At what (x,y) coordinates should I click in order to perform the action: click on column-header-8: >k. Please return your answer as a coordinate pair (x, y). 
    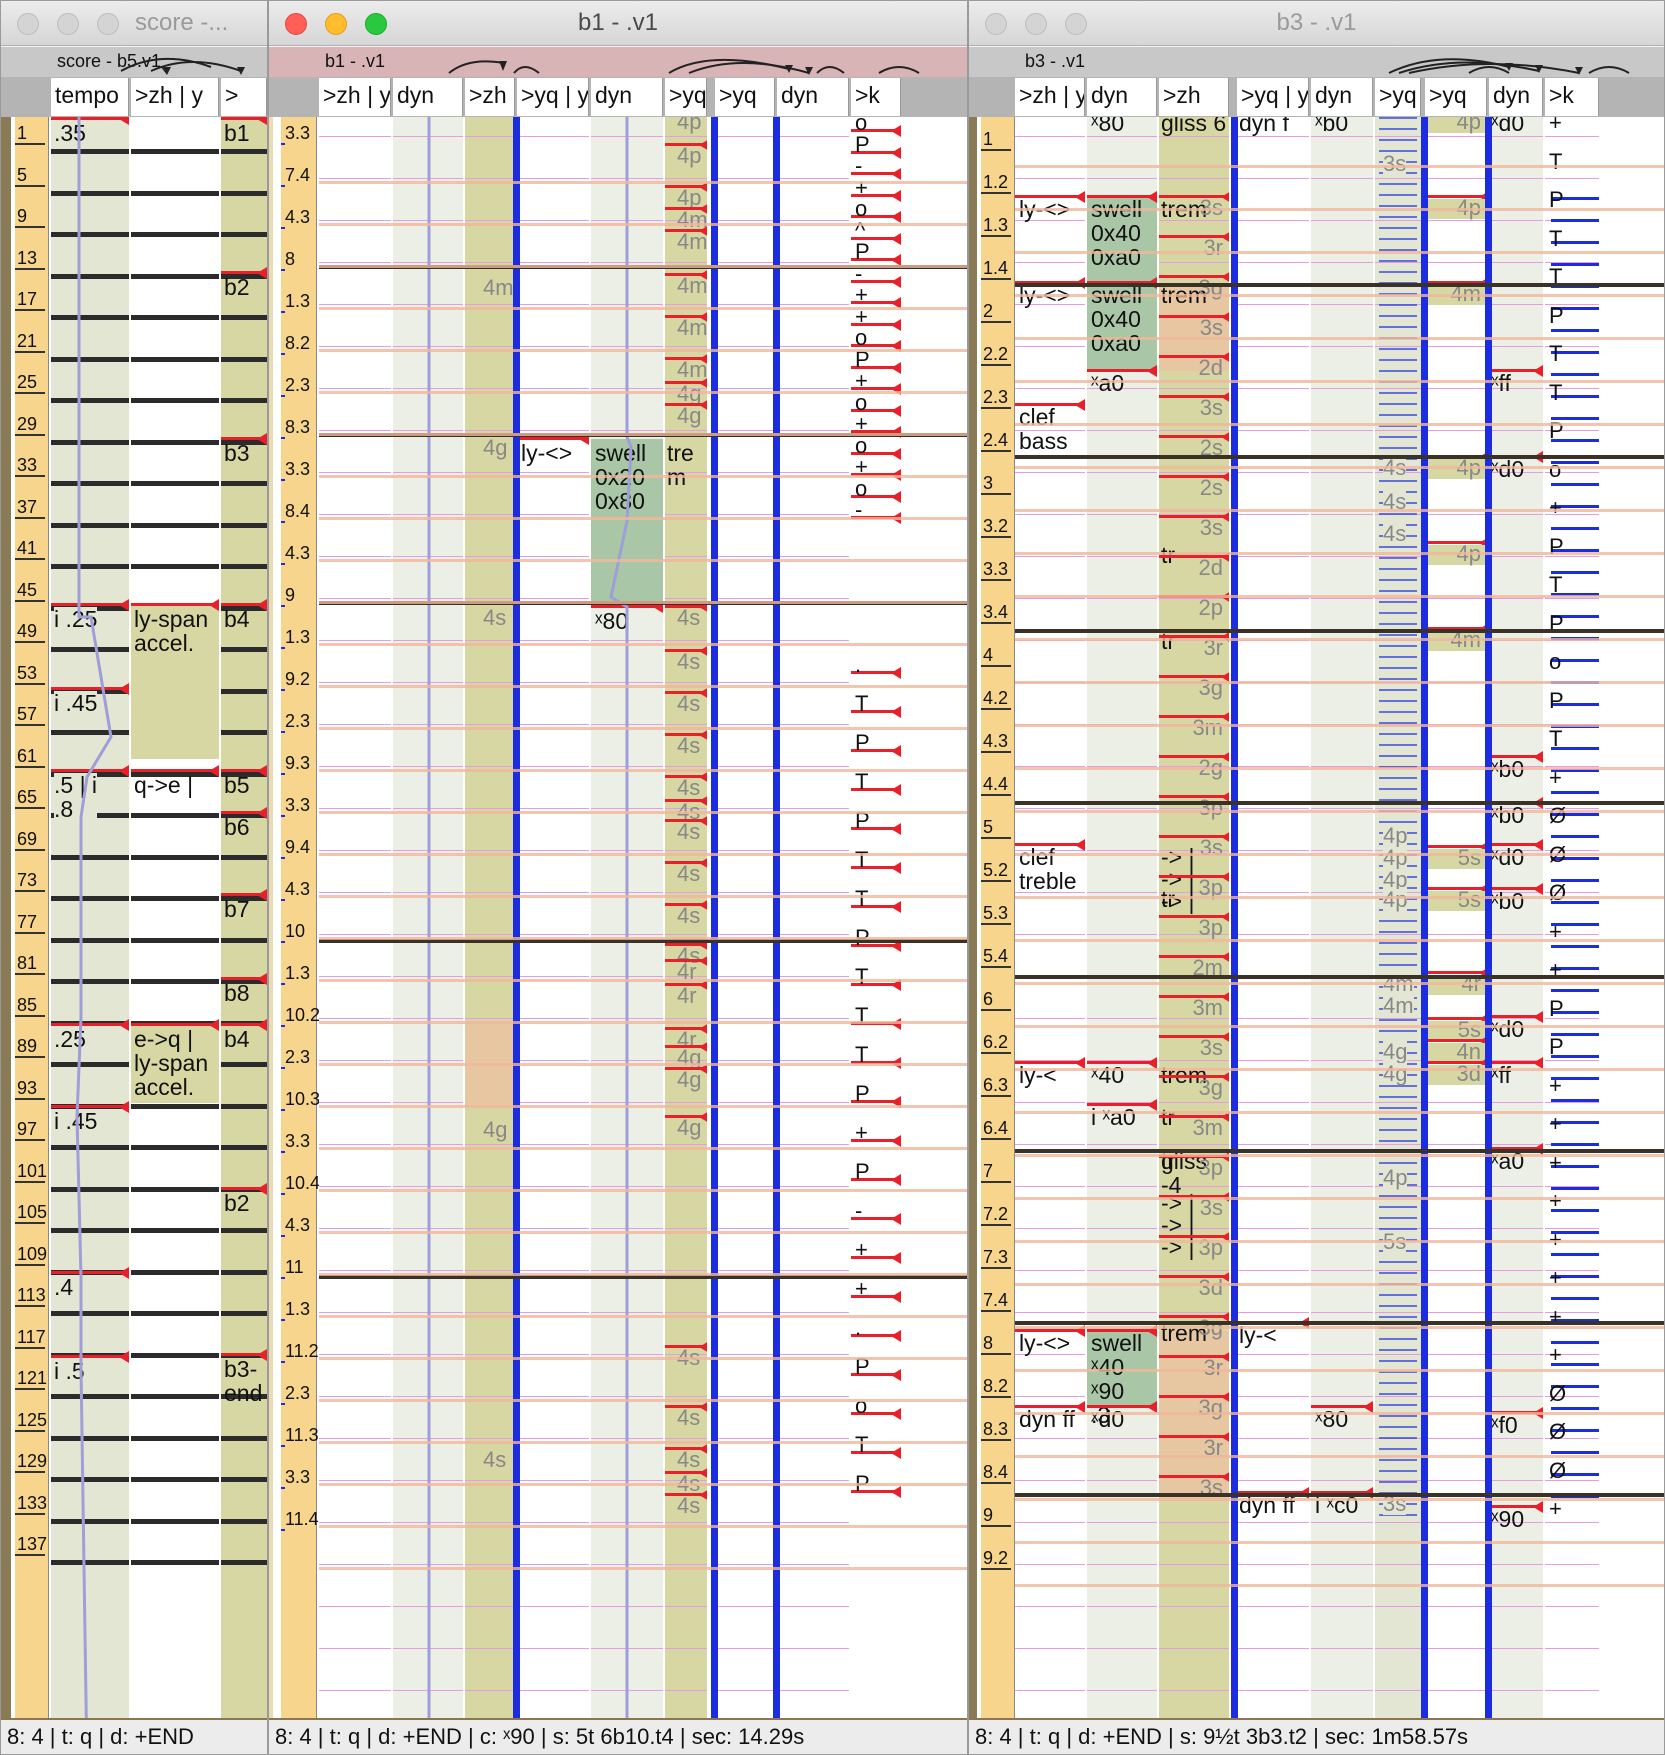
    Looking at the image, I should click on (1572, 97).